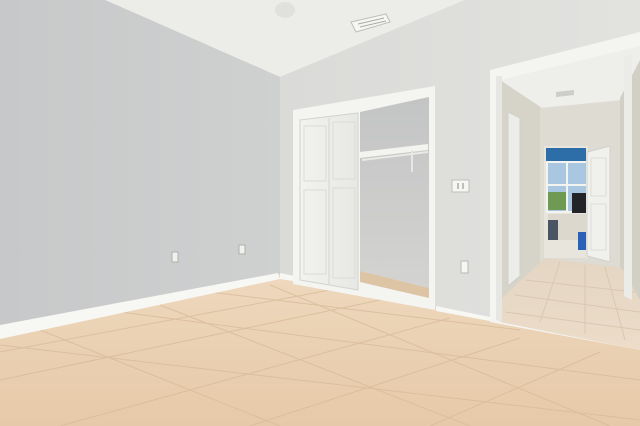  What do you see at coordinates (285, 10) in the screenshot?
I see `ceiling-fixture-shadow` at bounding box center [285, 10].